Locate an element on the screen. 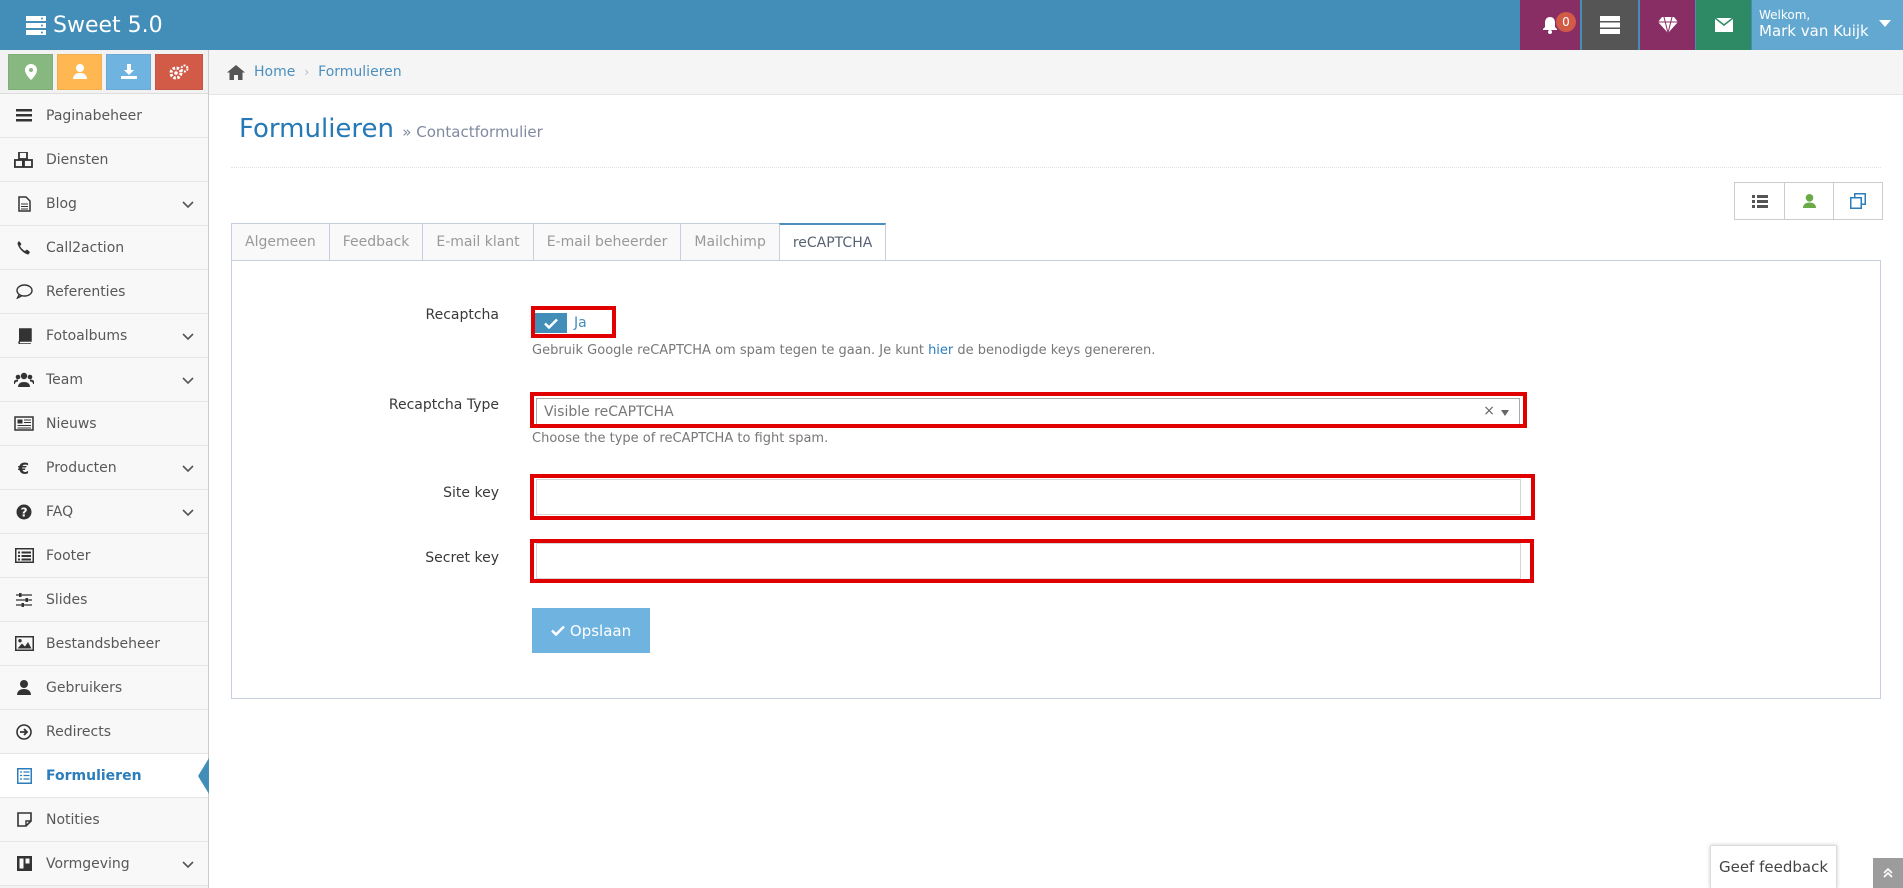  sidebar-item-fotoalbums: Fotoalbums is located at coordinates (104, 336).